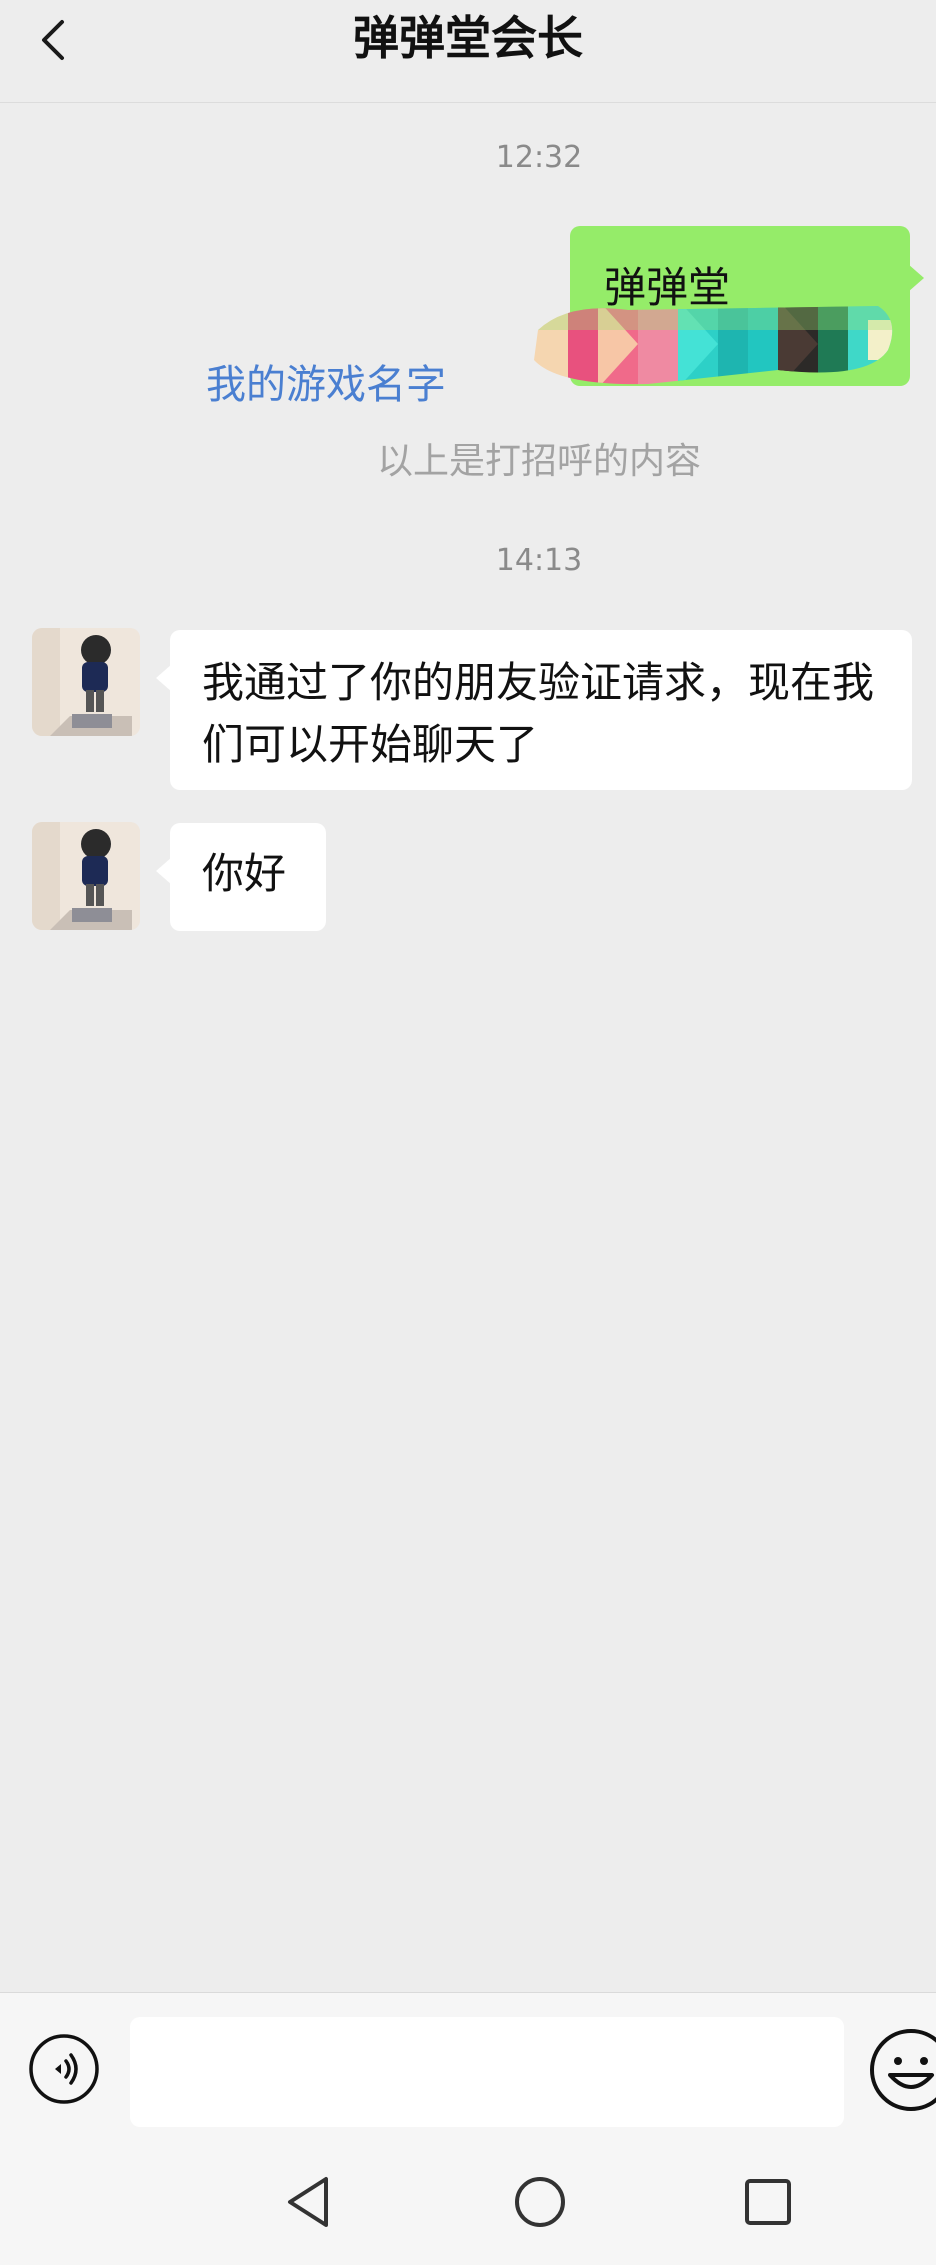 The image size is (936, 2265). I want to click on system-note: 以上是打招呼的内容, so click(538, 461).